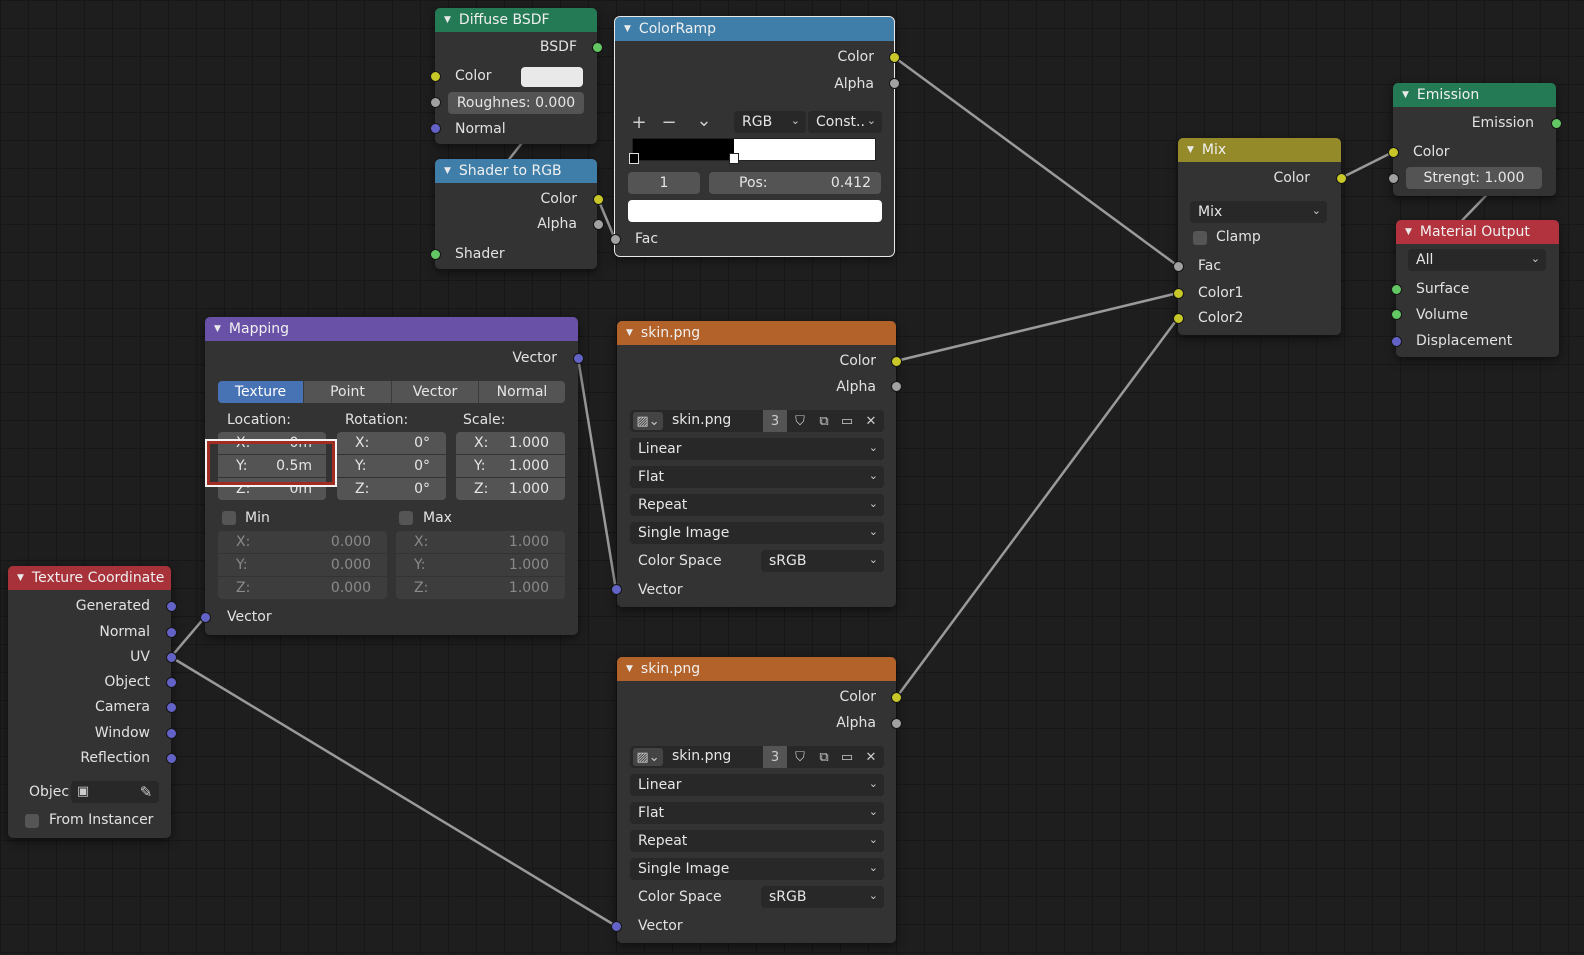 The image size is (1584, 955). What do you see at coordinates (229, 518) in the screenshot?
I see `min-checkbox` at bounding box center [229, 518].